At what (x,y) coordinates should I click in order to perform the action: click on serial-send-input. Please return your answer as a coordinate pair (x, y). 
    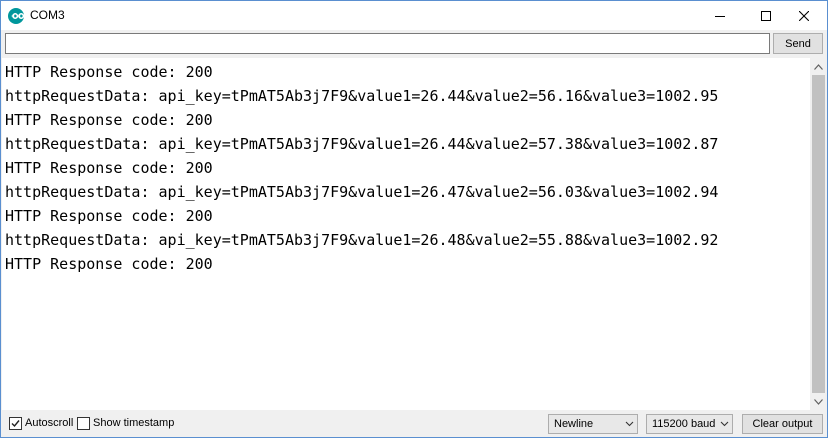
    Looking at the image, I should click on (387, 43).